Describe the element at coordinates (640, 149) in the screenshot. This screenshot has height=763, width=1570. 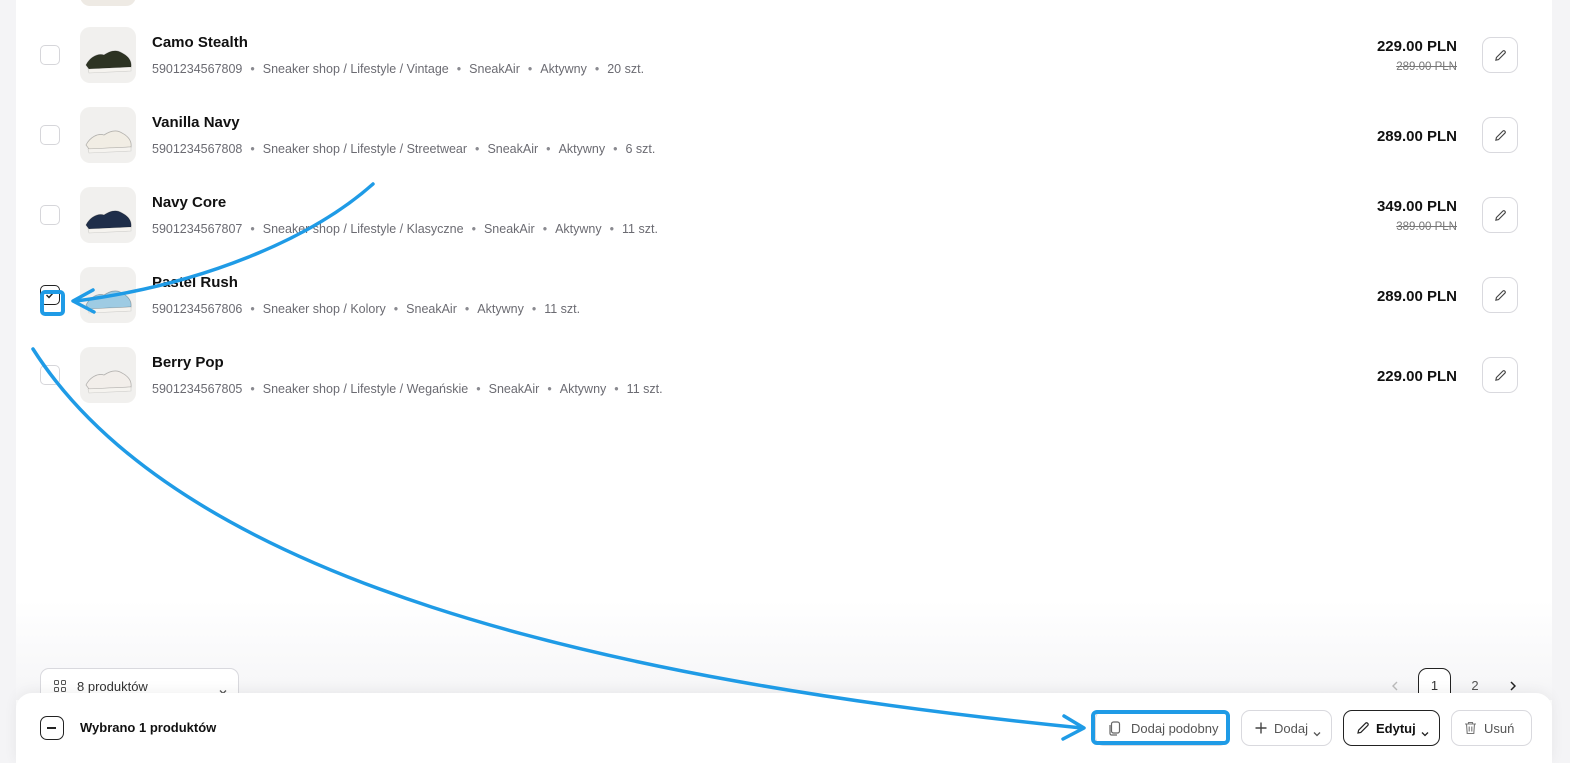
I see `product-stock: 6 szt.` at that location.